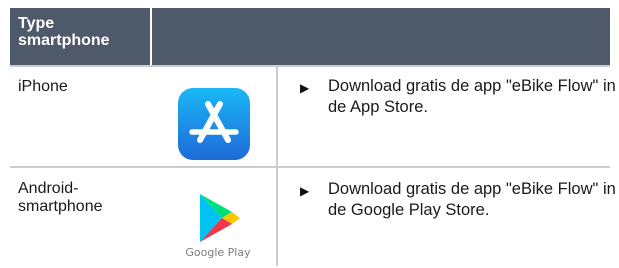  I want to click on header-divider, so click(151, 36).